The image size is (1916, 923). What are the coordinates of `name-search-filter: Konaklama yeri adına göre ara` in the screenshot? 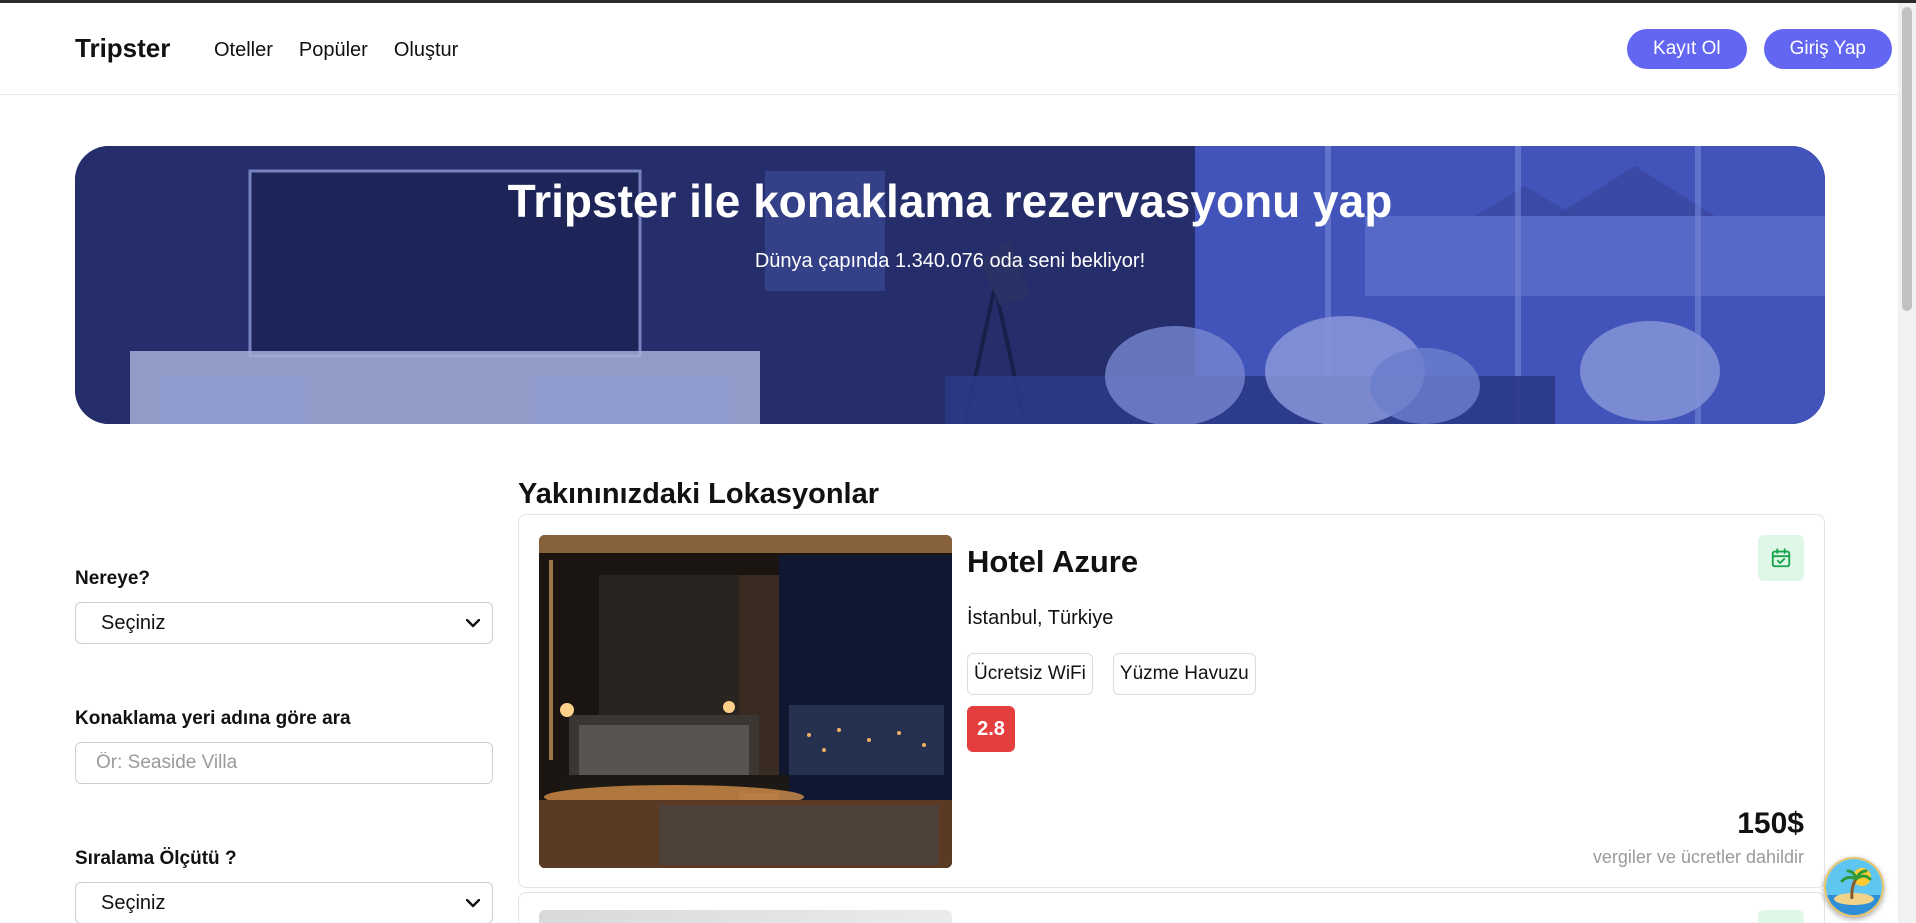 It's located at (284, 746).